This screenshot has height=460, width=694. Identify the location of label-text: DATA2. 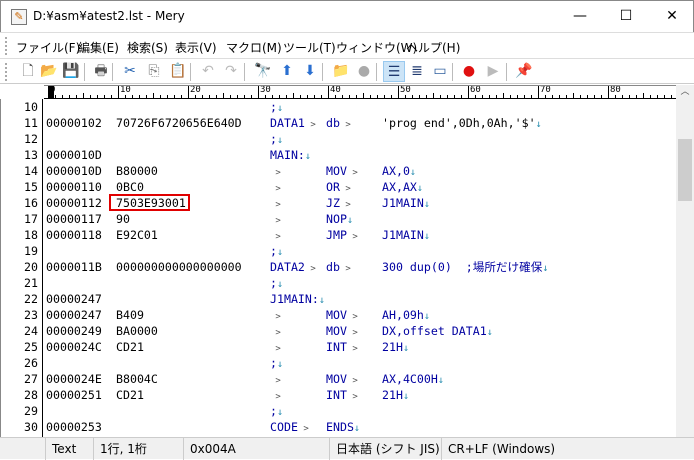
(287, 267).